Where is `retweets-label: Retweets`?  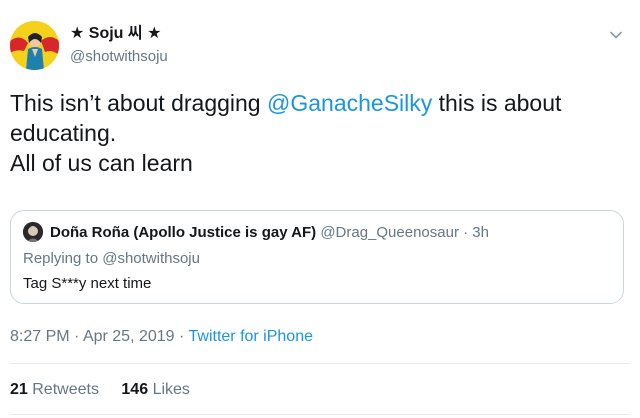
retweets-label: Retweets is located at coordinates (65, 389).